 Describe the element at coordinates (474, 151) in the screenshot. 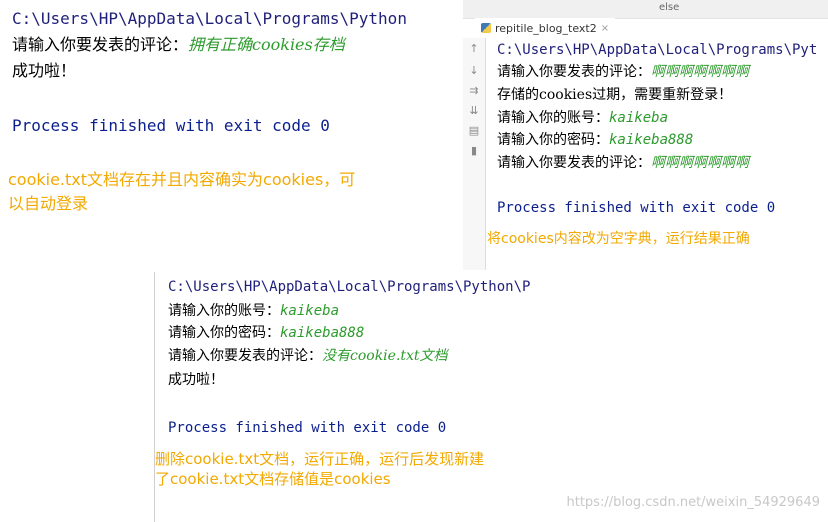

I see `trash-icon: ▮` at that location.